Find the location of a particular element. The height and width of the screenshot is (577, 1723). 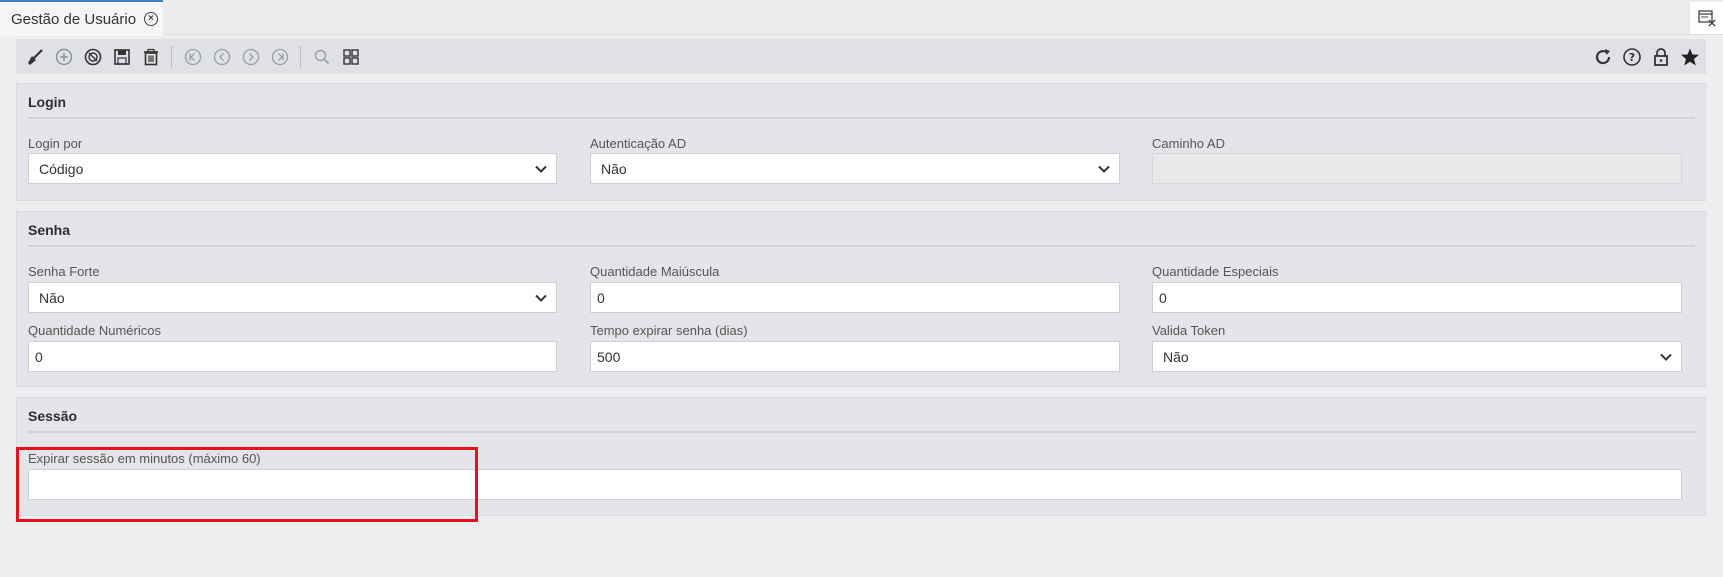

section-title-login: Login is located at coordinates (47, 102).